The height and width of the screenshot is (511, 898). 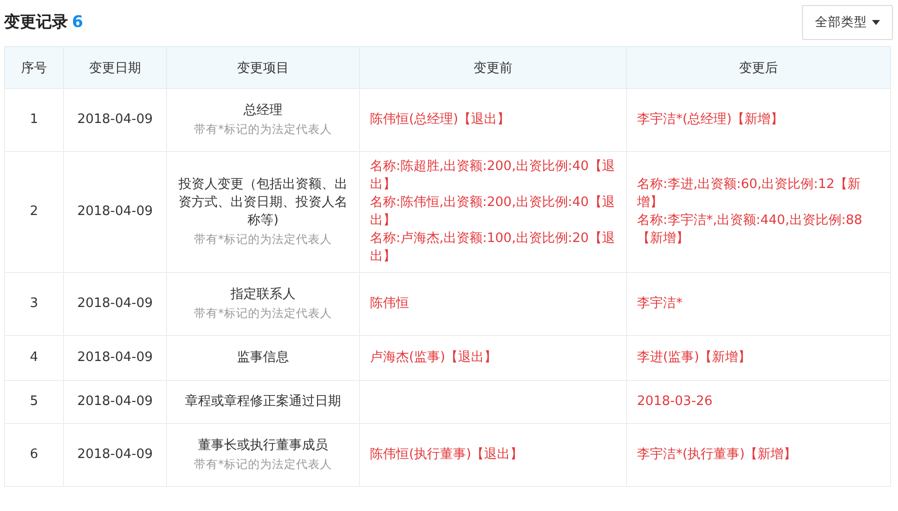 I want to click on after-value: 李宇洁*(总经理)【新增】, so click(x=711, y=120).